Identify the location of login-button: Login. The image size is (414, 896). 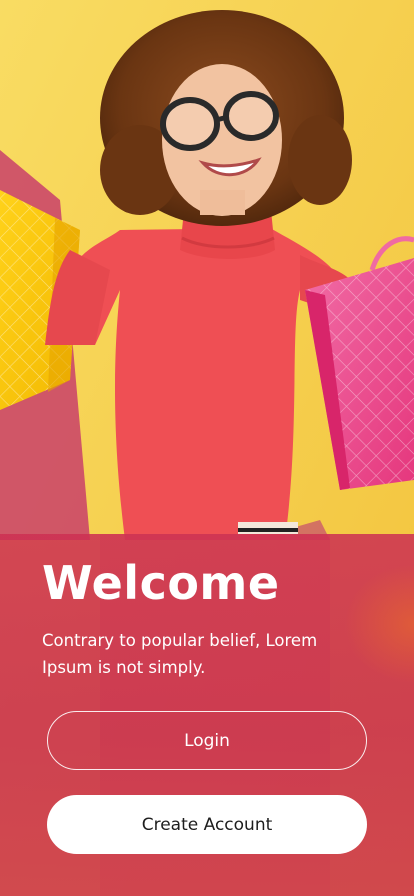
(207, 740).